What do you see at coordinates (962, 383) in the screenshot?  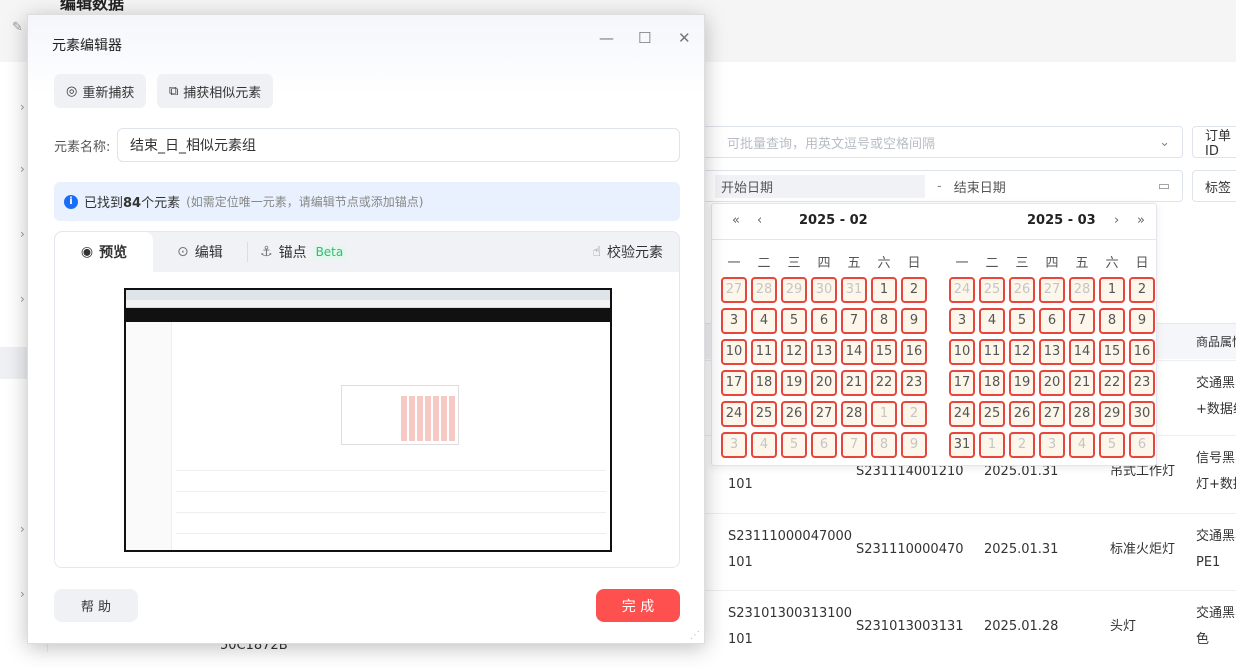 I see `mar-day-cell: 17` at bounding box center [962, 383].